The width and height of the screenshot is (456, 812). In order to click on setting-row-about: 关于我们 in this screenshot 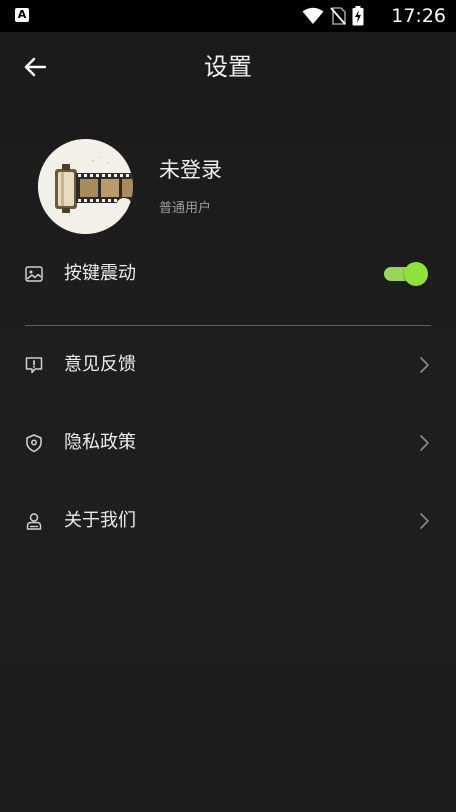, I will do `click(228, 521)`.